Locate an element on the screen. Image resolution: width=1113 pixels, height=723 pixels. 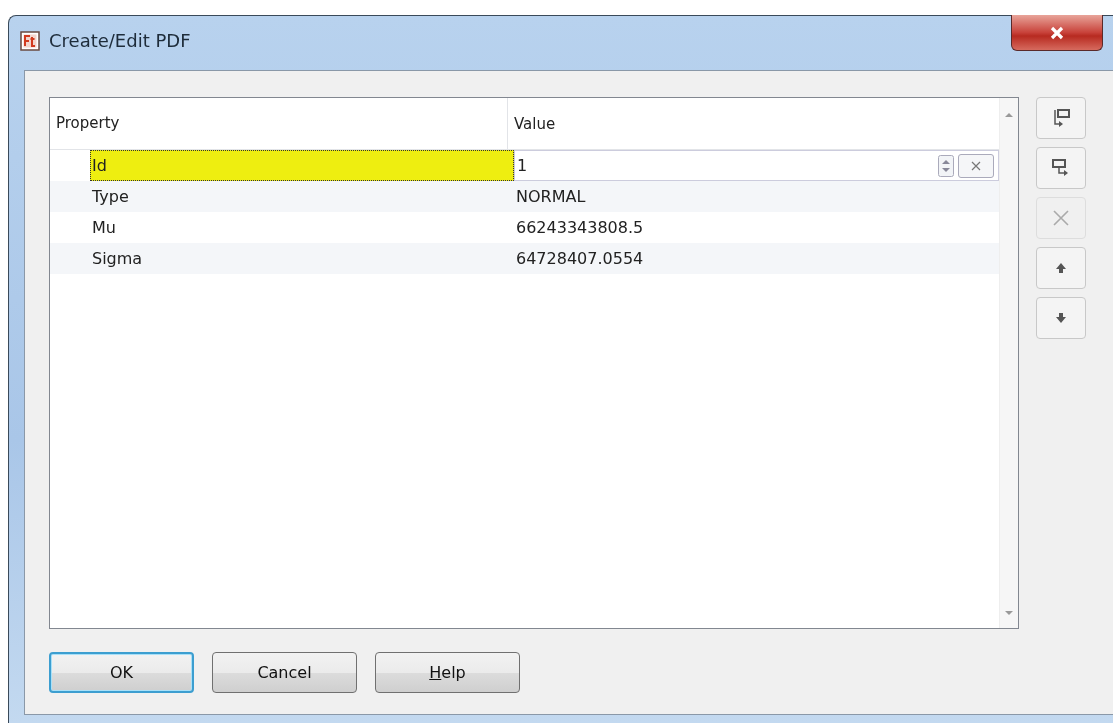
arrow-down-icon is located at coordinates (1061, 318).